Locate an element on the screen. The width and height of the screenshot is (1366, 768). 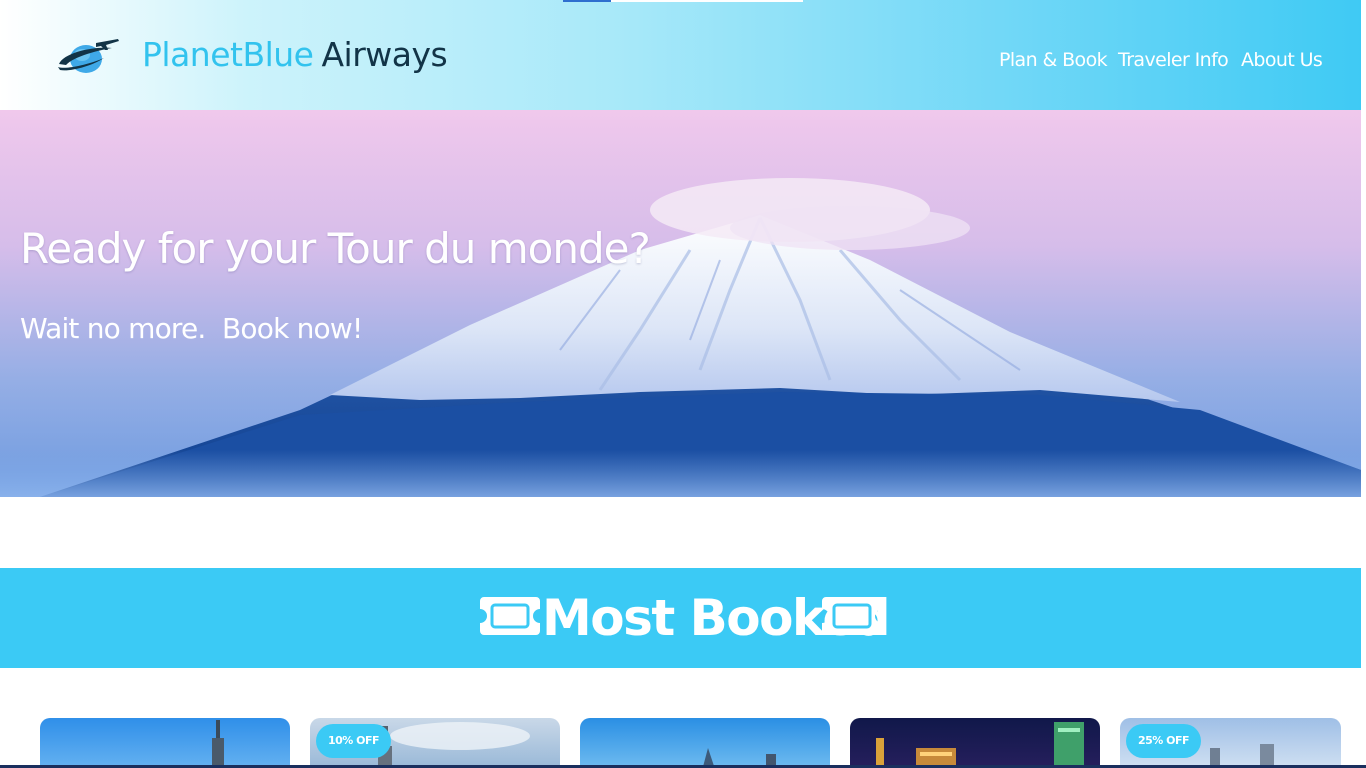
book-now-link: Book now! is located at coordinates (292, 329).